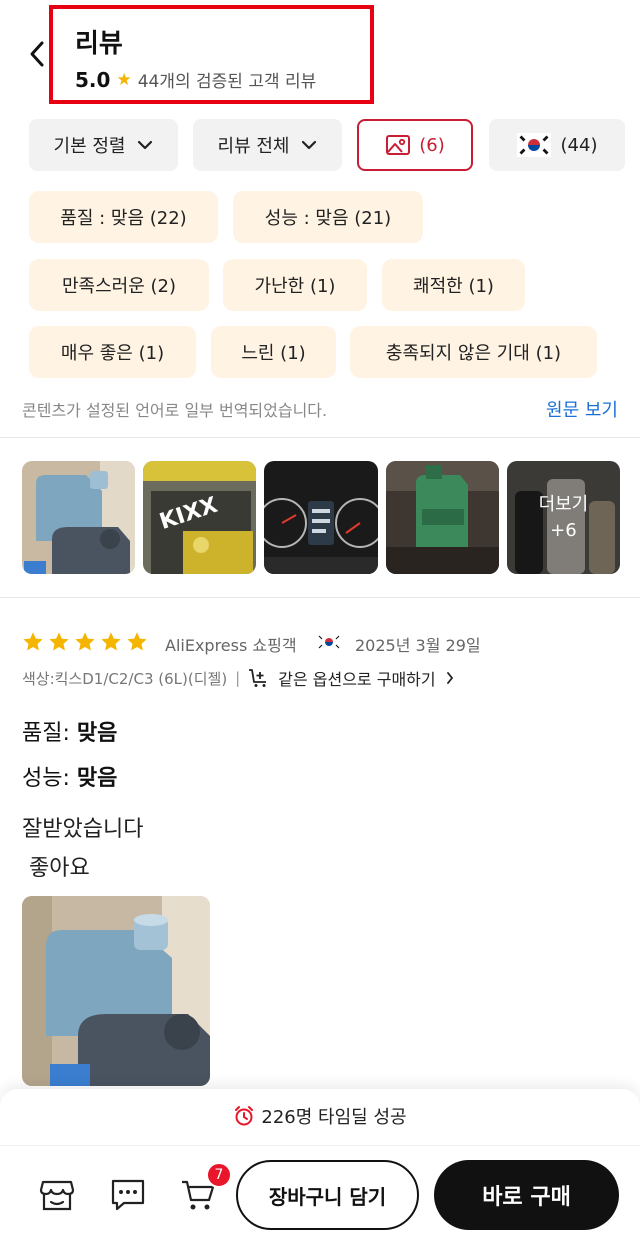  I want to click on chevron-left-icon, so click(37, 54).